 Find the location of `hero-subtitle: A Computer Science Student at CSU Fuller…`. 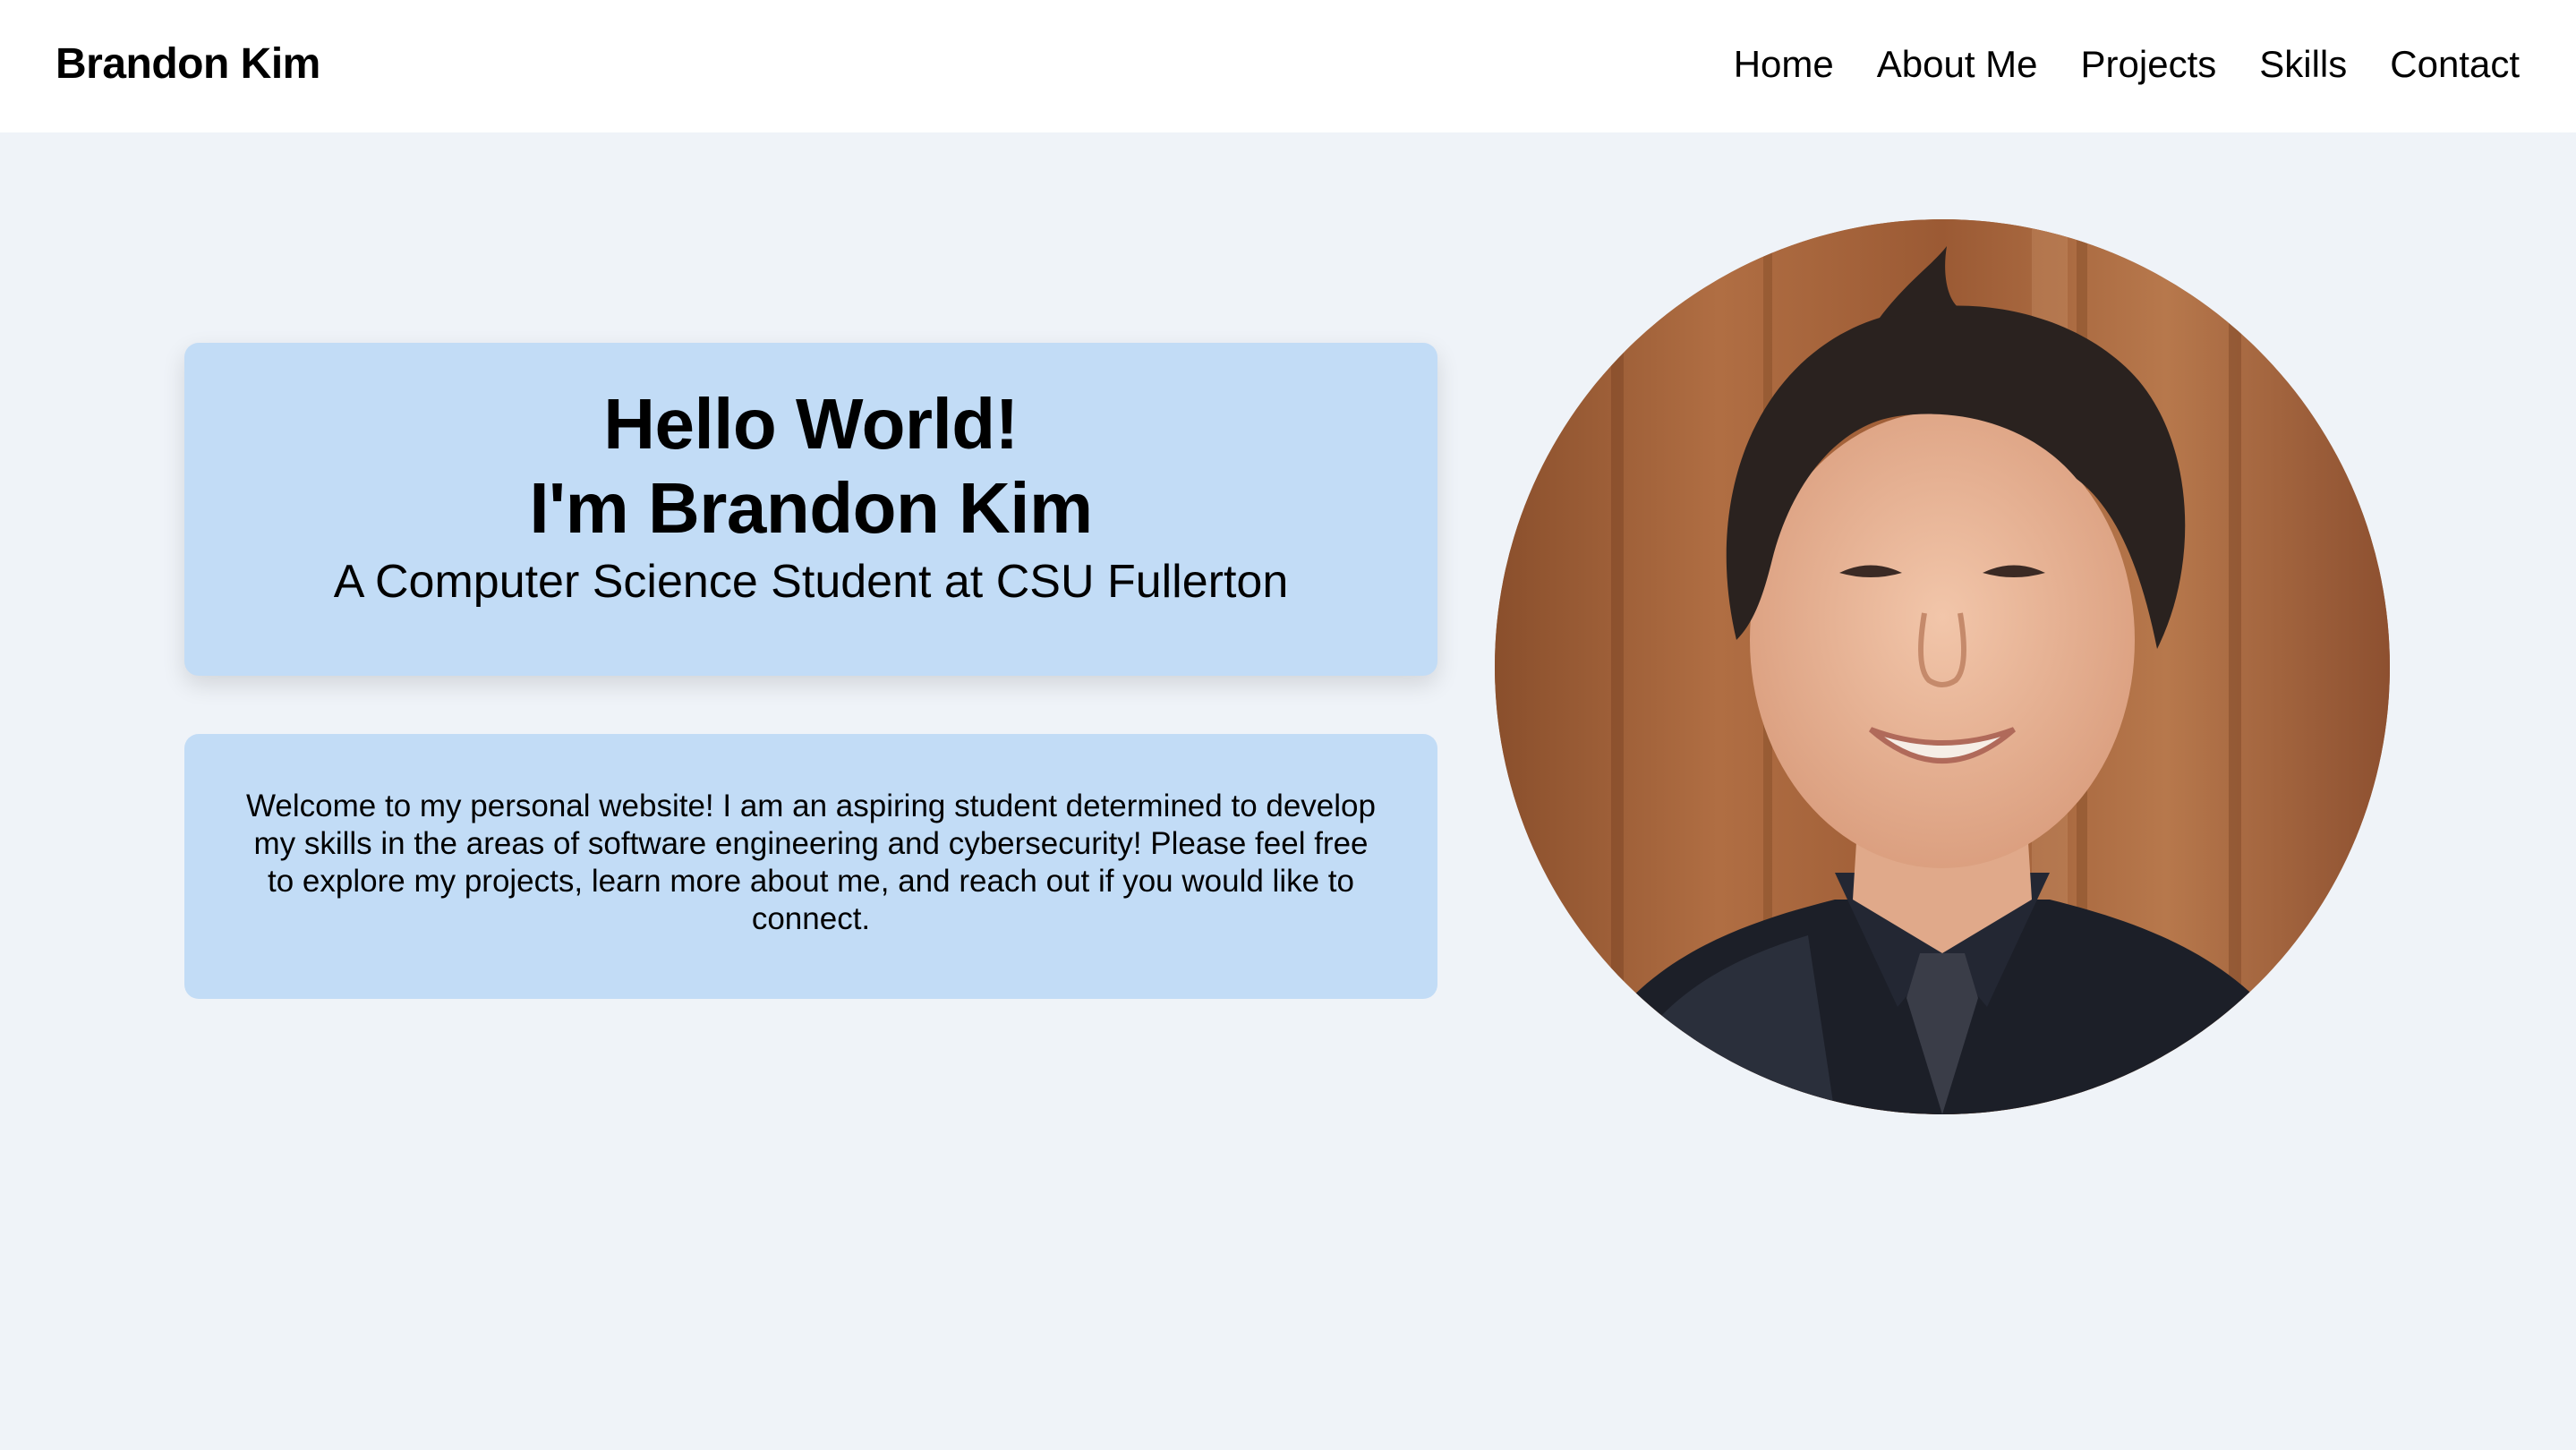

hero-subtitle: A Computer Science Student at CSU Fuller… is located at coordinates (811, 582).